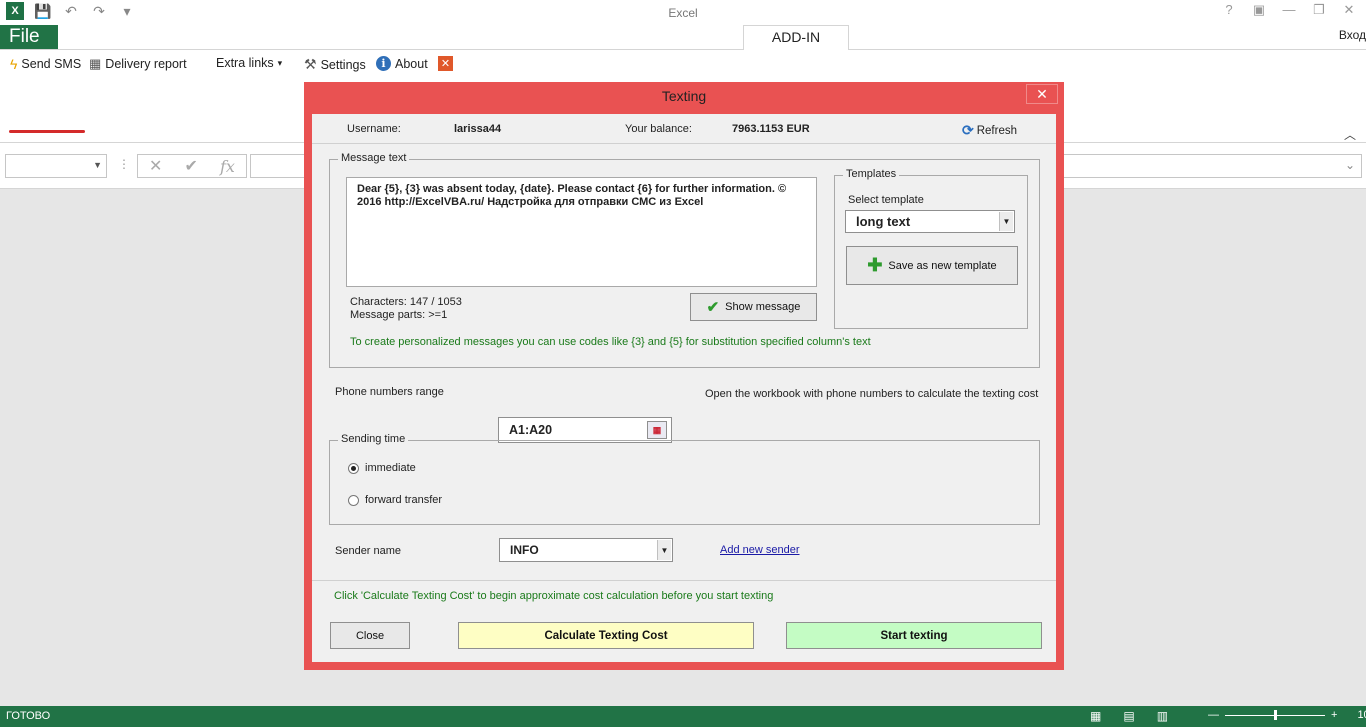 The height and width of the screenshot is (727, 1366). What do you see at coordinates (657, 430) in the screenshot?
I see `range-picker-icon: ▦` at bounding box center [657, 430].